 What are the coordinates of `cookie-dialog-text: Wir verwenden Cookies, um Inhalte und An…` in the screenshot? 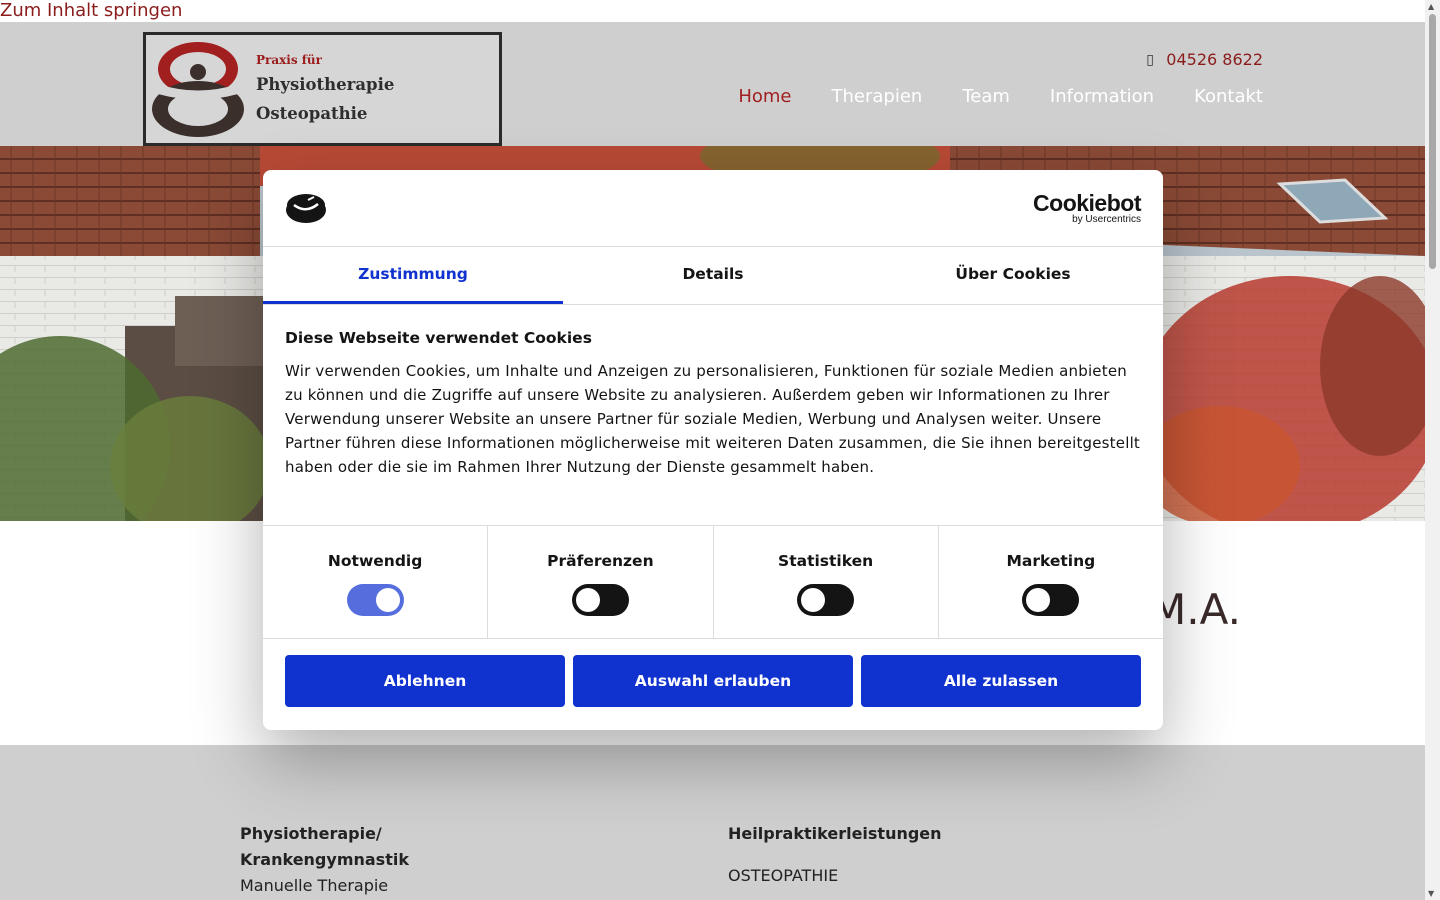 It's located at (713, 419).